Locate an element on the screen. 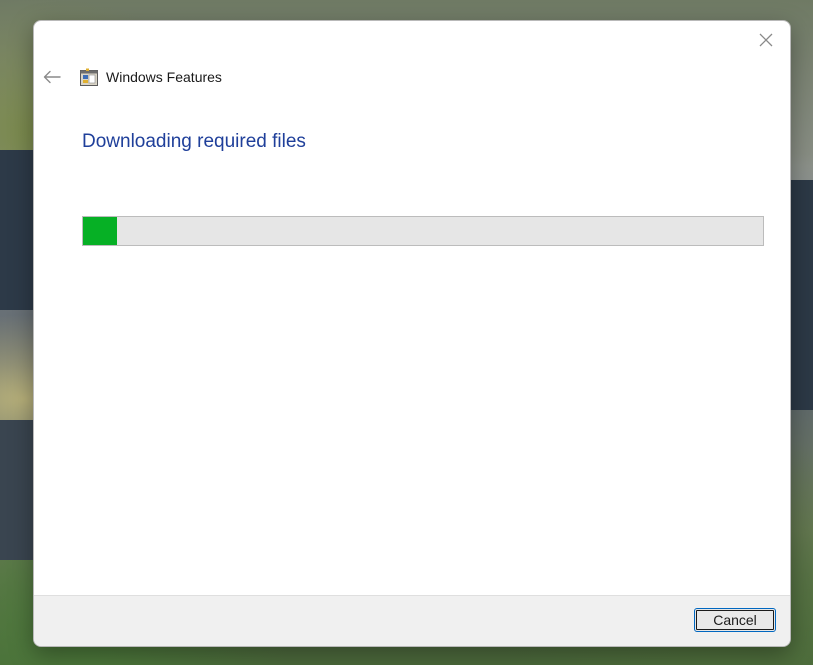 The width and height of the screenshot is (813, 665). close-icon is located at coordinates (766, 40).